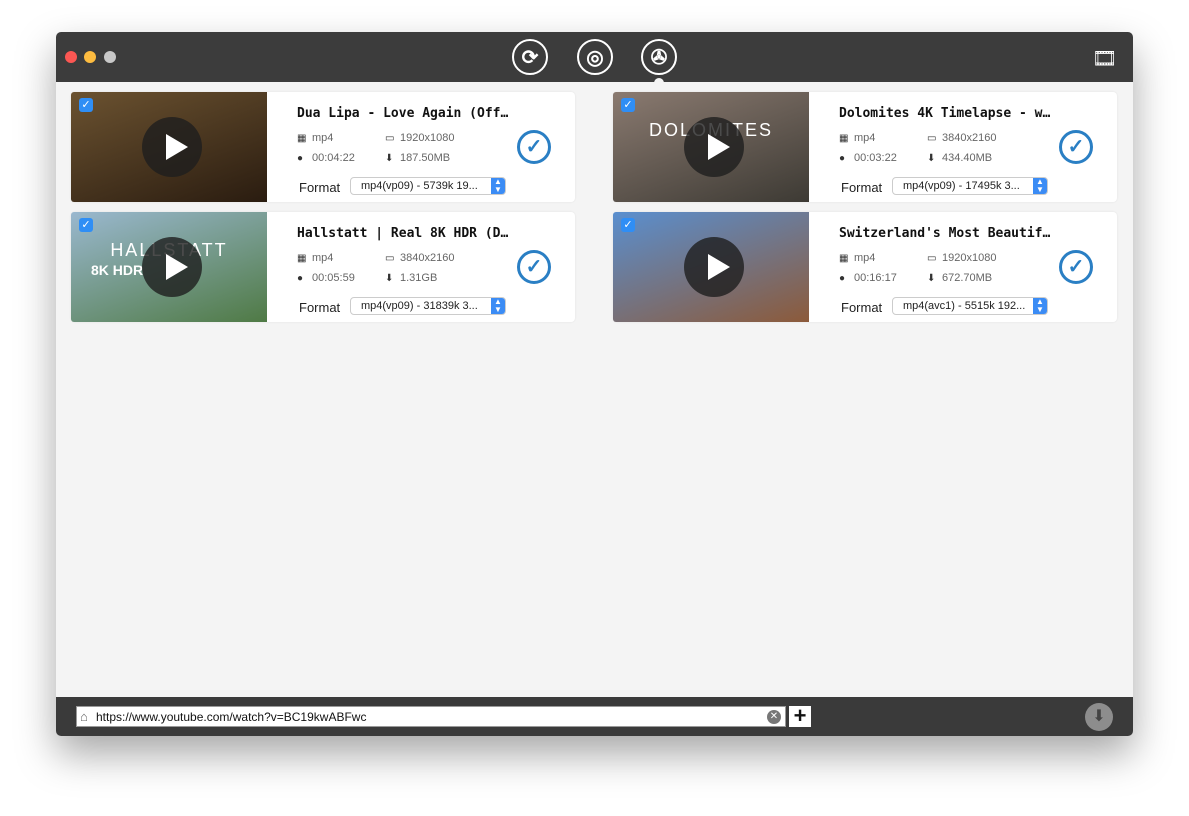 The height and width of the screenshot is (816, 1189). I want to click on video-thumbnail: DOLOMITES ✓, so click(711, 147).